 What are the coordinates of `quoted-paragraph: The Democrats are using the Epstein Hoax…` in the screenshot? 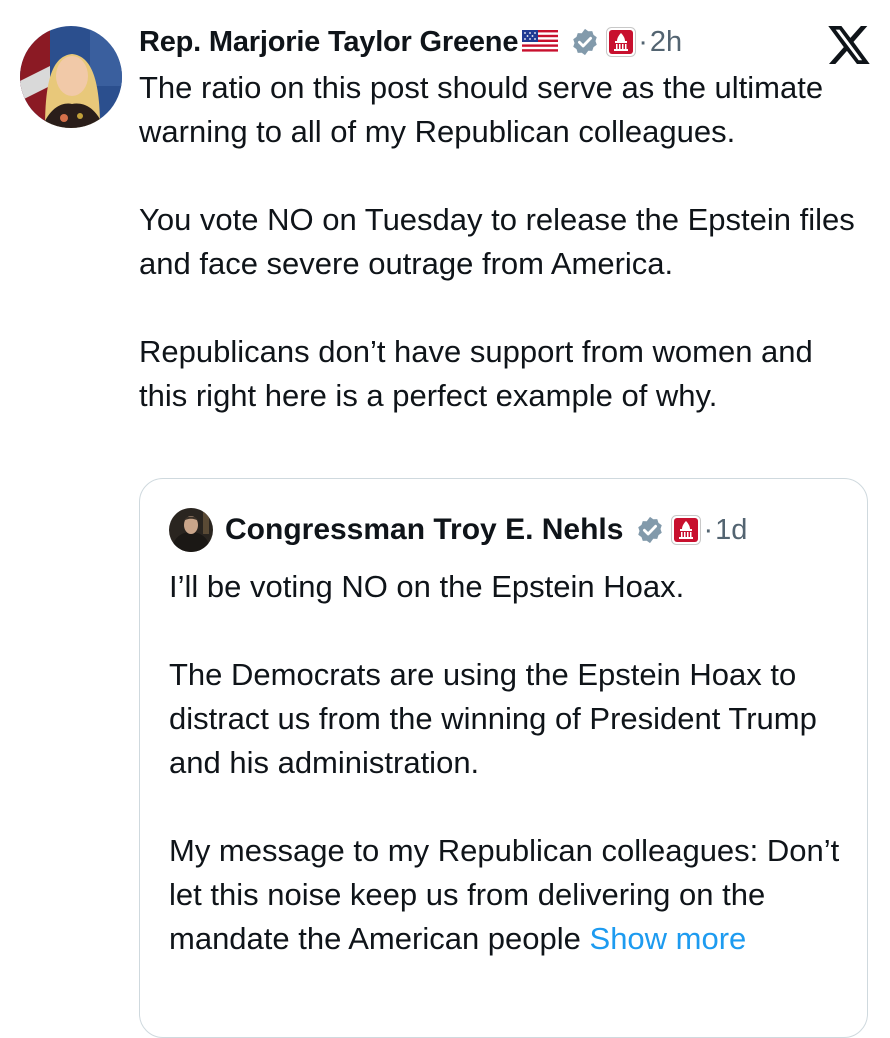 It's located at (493, 718).